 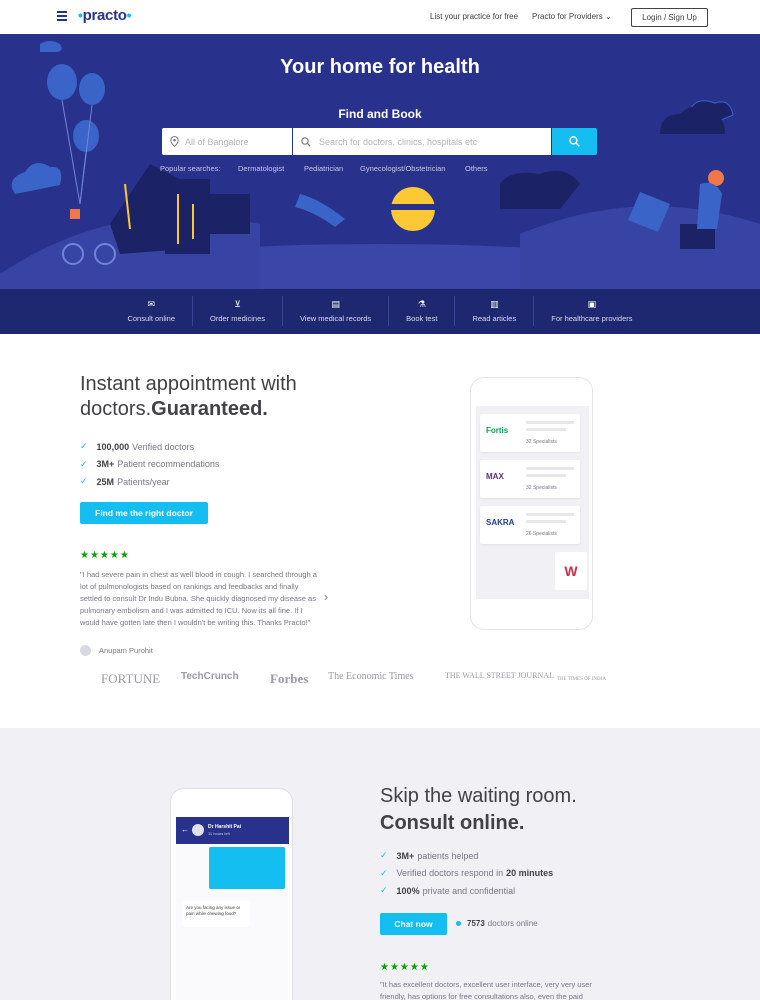 What do you see at coordinates (137, 446) in the screenshot?
I see `feature-item: ✓ 100,000 Verified doctors` at bounding box center [137, 446].